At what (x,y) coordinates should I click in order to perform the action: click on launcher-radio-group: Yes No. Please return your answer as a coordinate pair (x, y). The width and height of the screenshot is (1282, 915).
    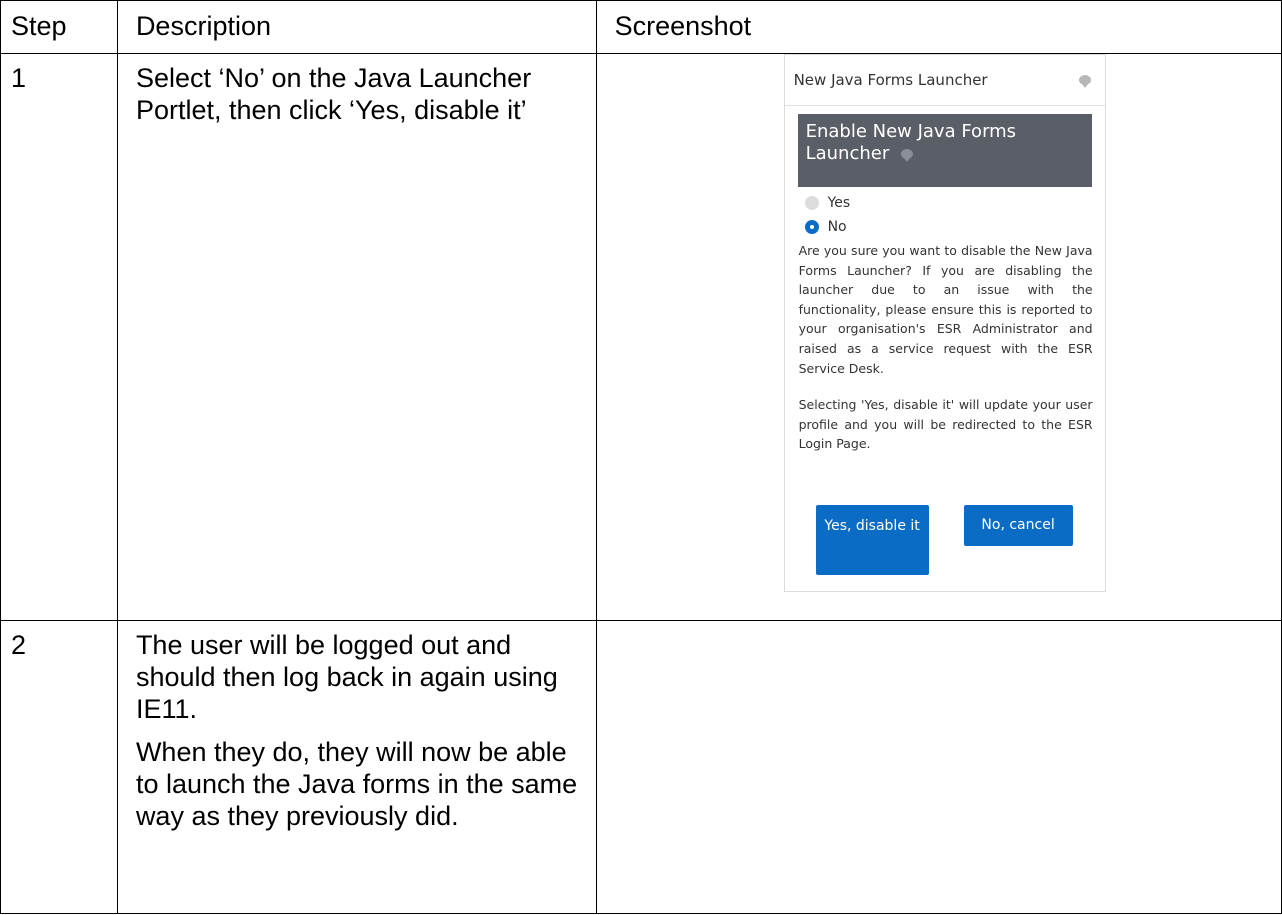
    Looking at the image, I should click on (945, 215).